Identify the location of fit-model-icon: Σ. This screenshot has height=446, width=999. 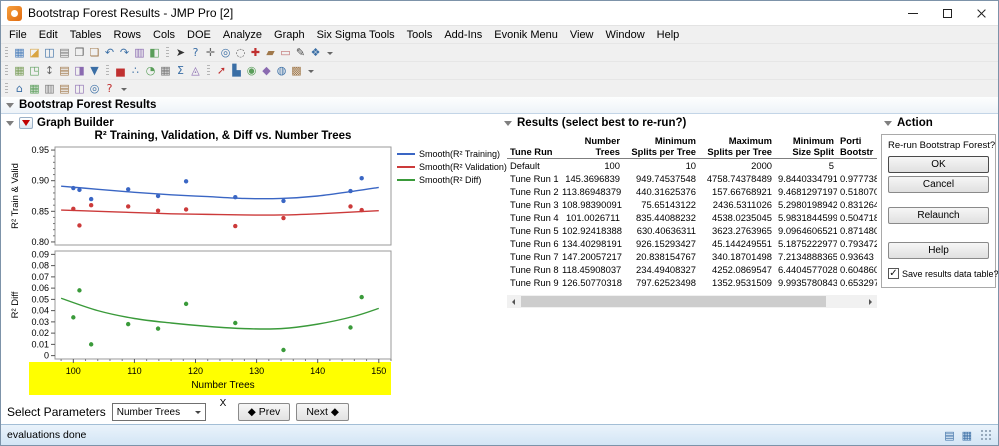
(180, 71).